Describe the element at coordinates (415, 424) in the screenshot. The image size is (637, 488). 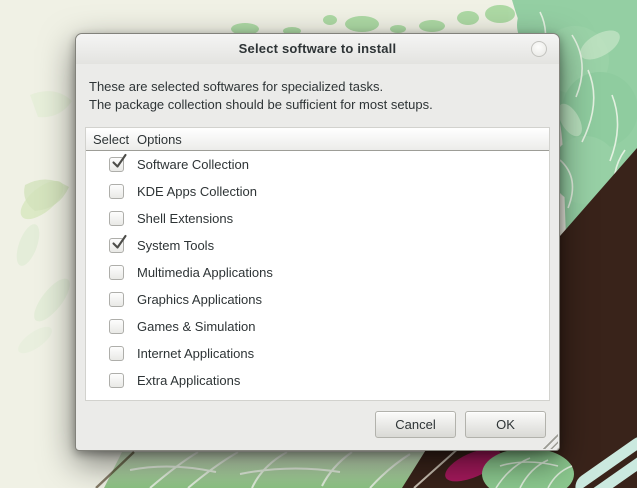
I see `cancel-button: Cancel` at that location.